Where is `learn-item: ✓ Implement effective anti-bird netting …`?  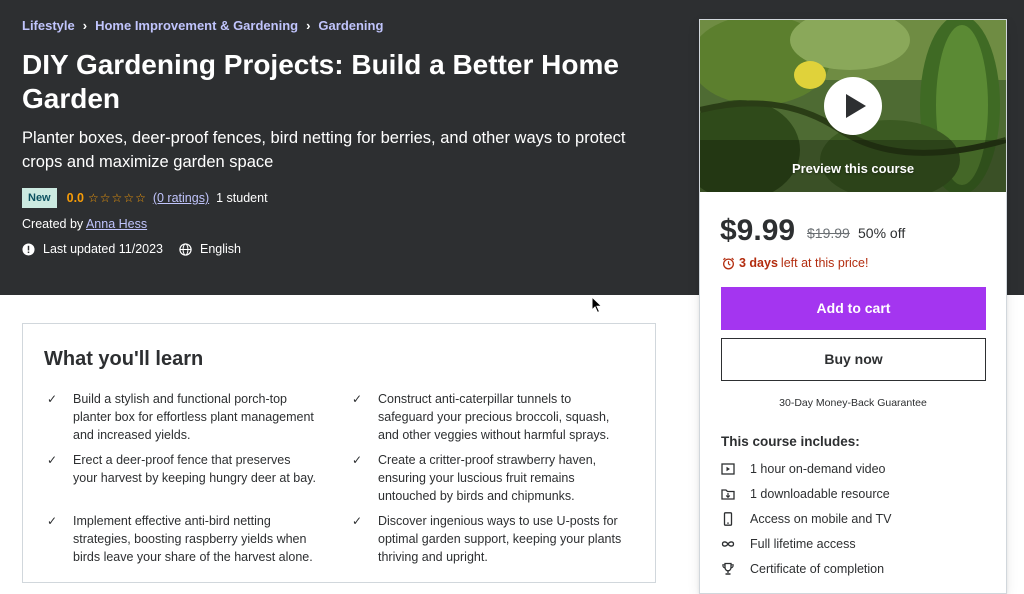 learn-item: ✓ Implement effective anti-bird netting … is located at coordinates (182, 539).